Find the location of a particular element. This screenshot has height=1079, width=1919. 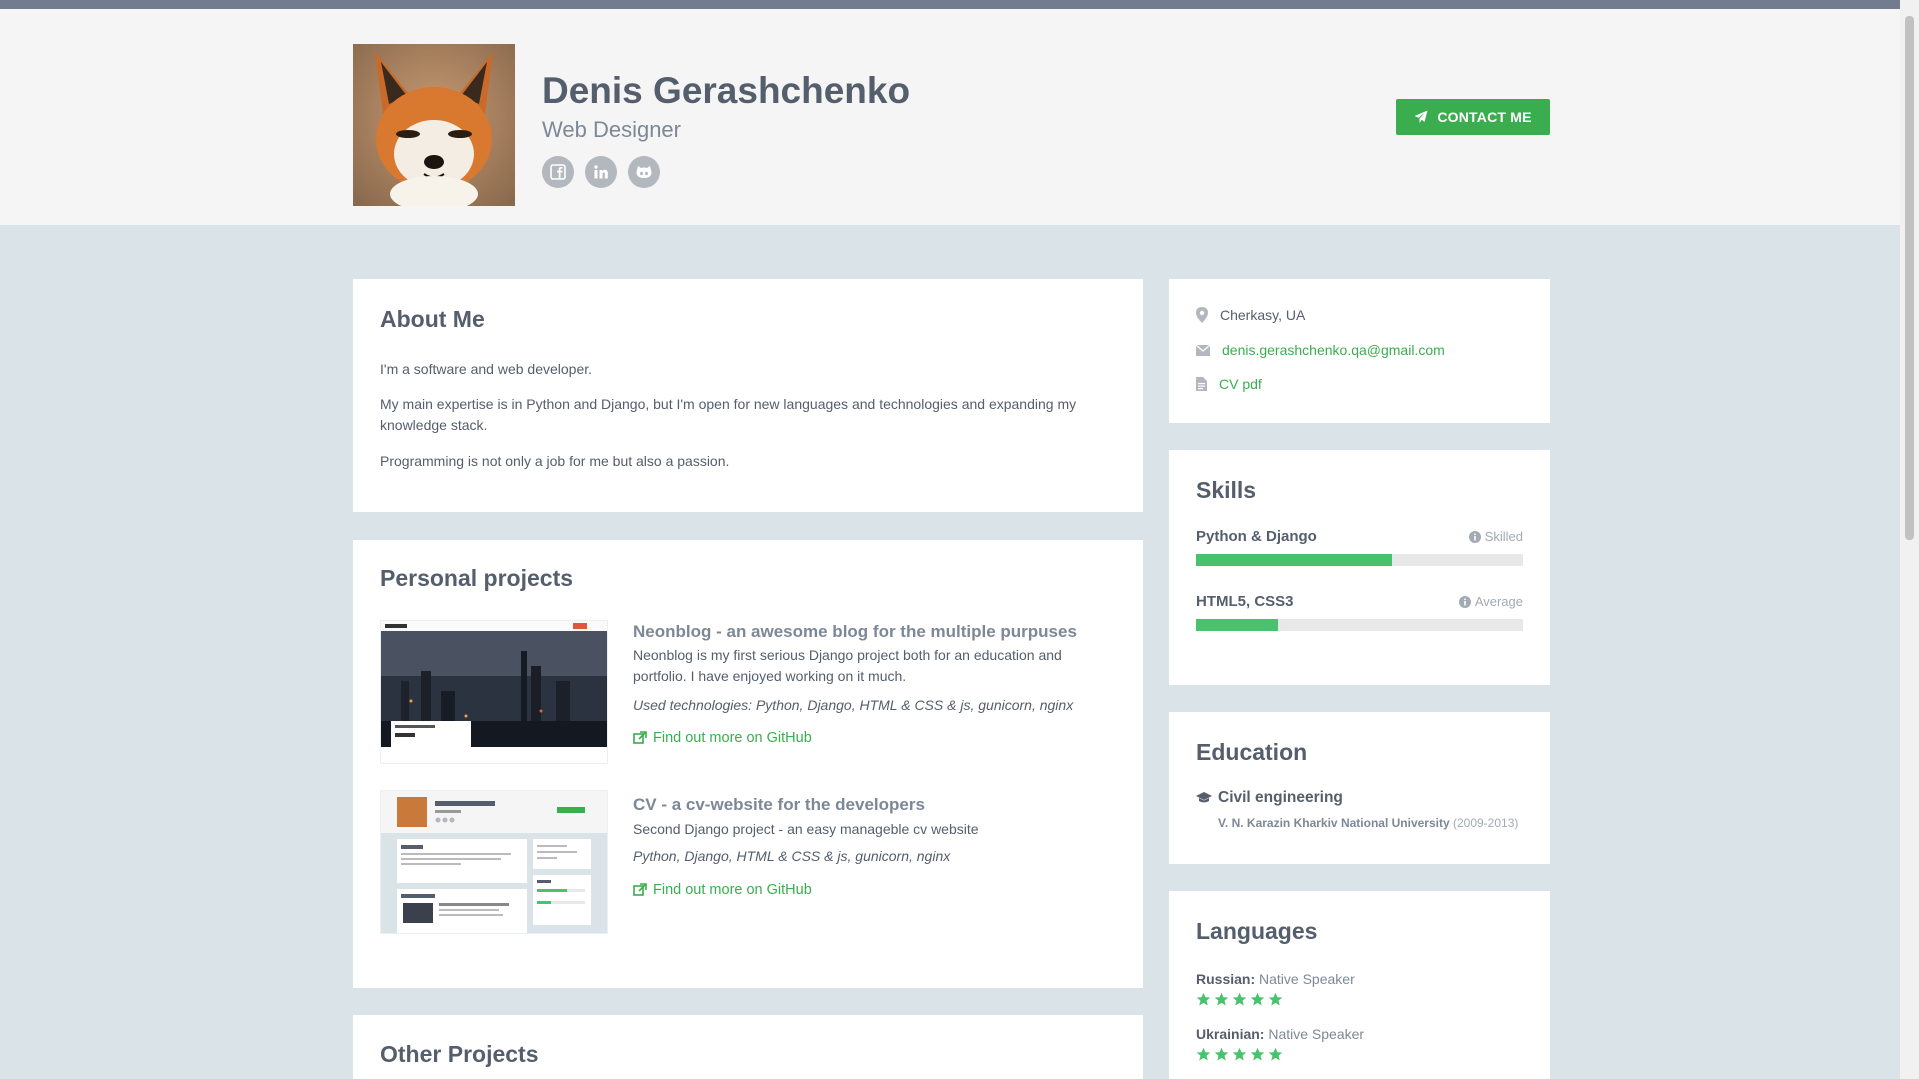

skill-level-label: Average is located at coordinates (1498, 601).